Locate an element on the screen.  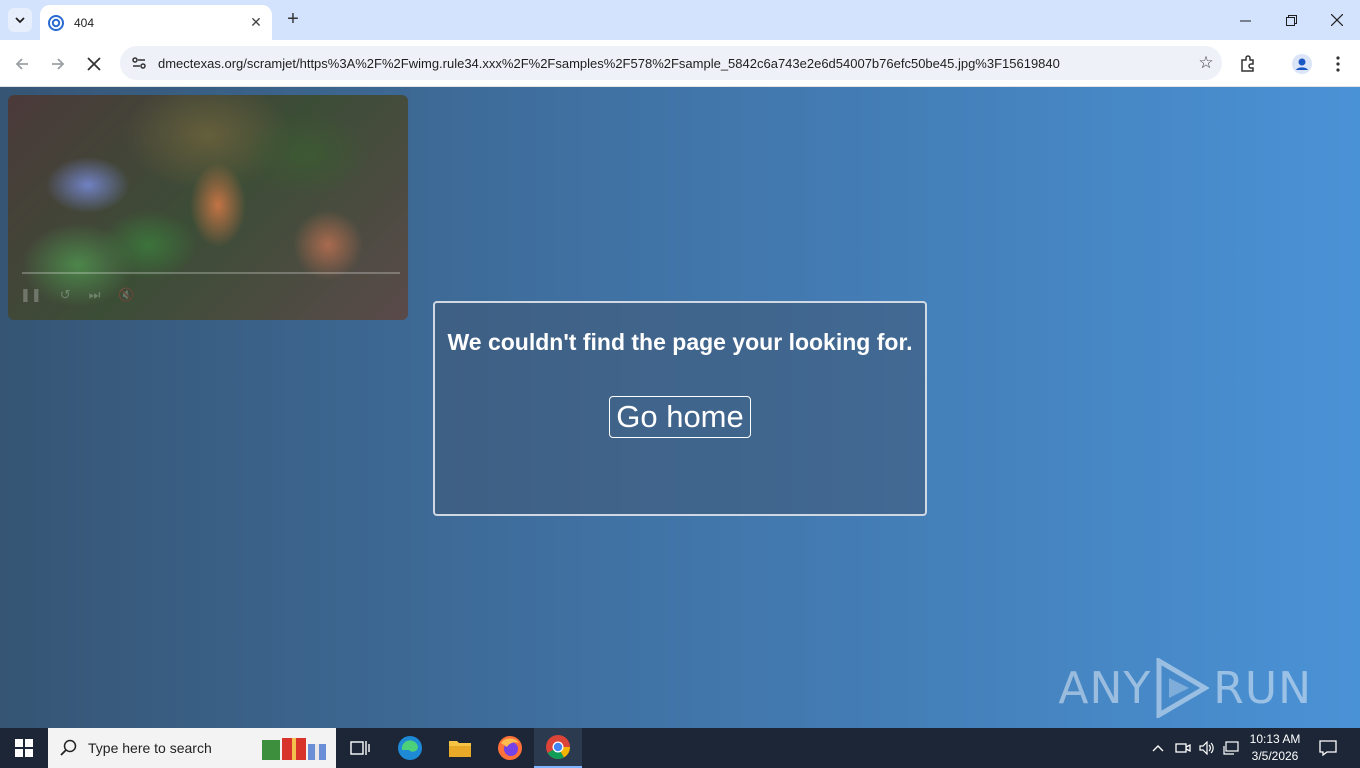
anyrun-watermark: ANY RUN is located at coordinates (1185, 688).